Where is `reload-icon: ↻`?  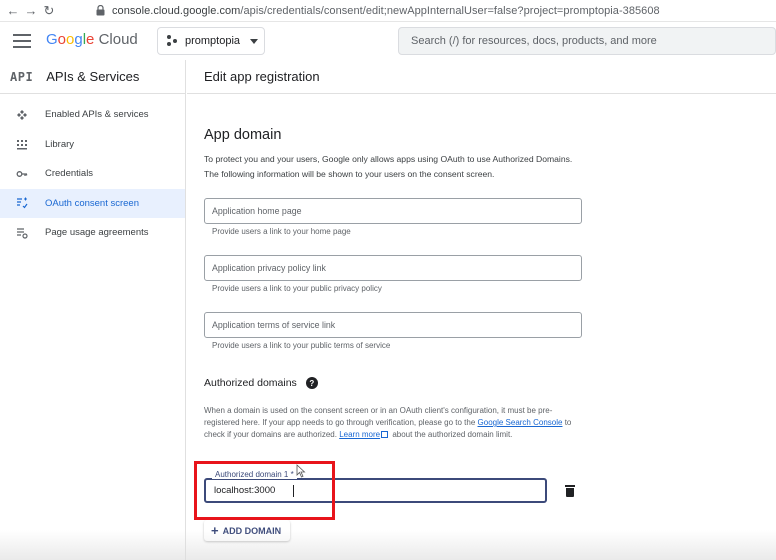 reload-icon: ↻ is located at coordinates (49, 11).